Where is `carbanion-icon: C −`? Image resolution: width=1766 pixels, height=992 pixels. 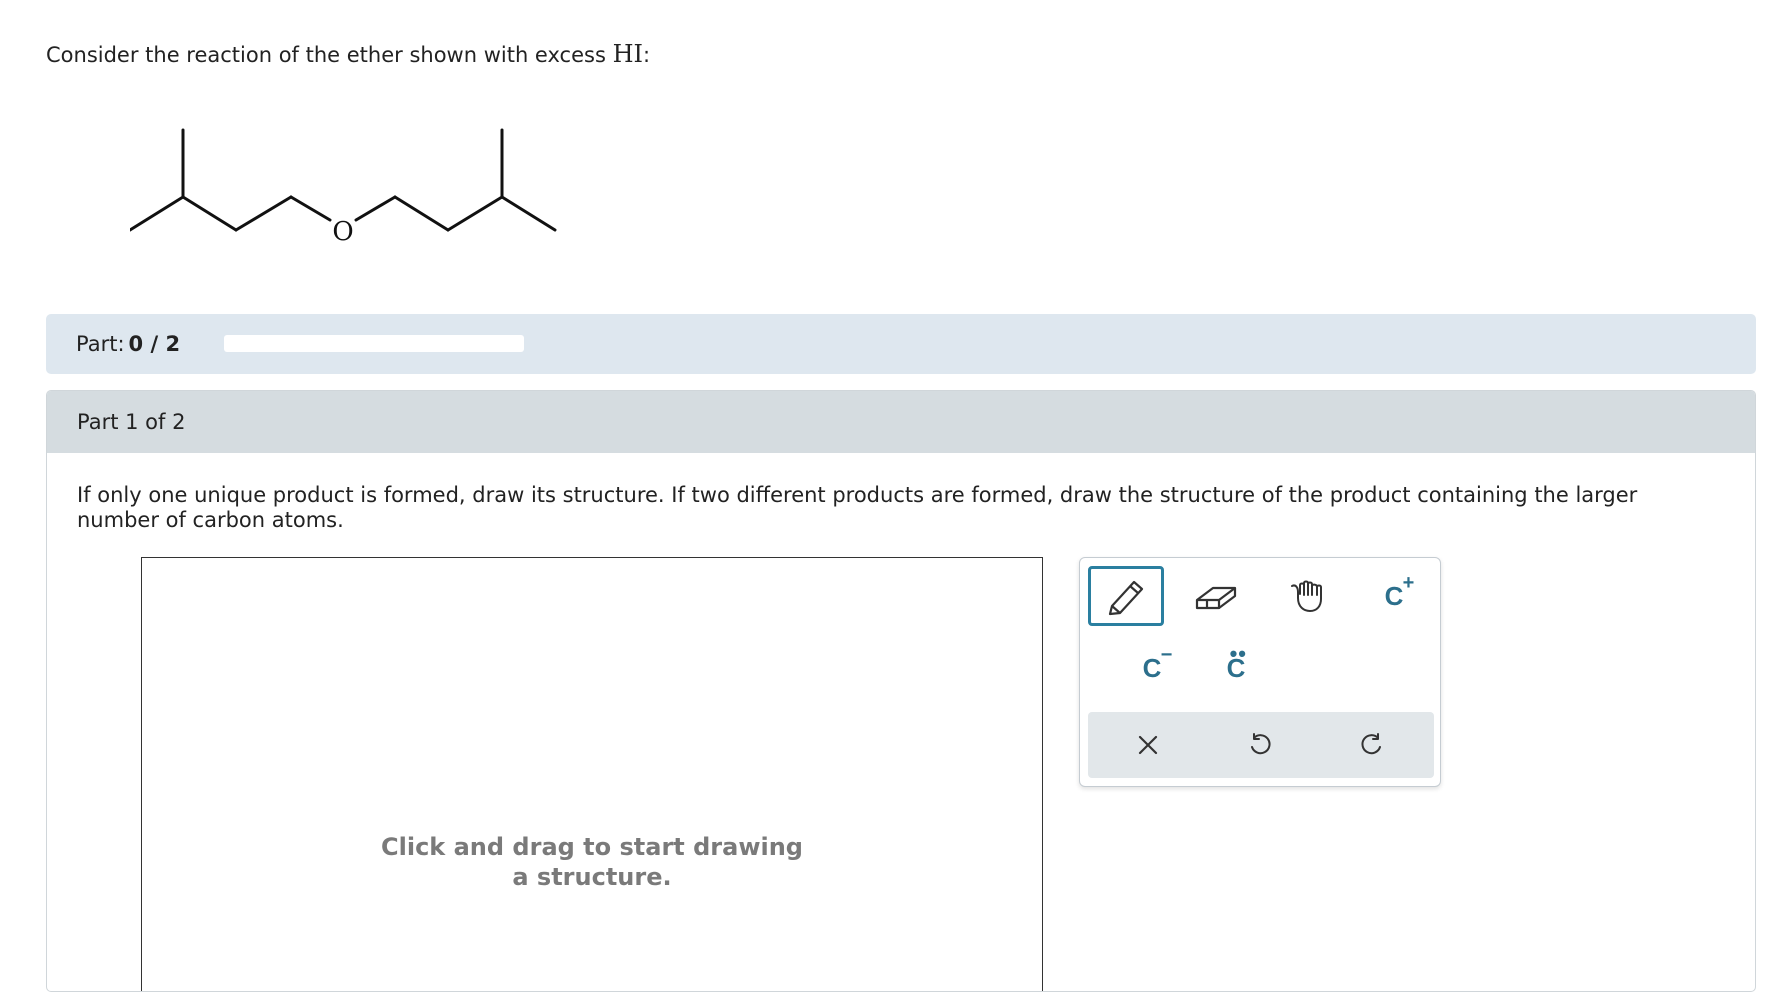 carbanion-icon: C − is located at coordinates (1157, 664).